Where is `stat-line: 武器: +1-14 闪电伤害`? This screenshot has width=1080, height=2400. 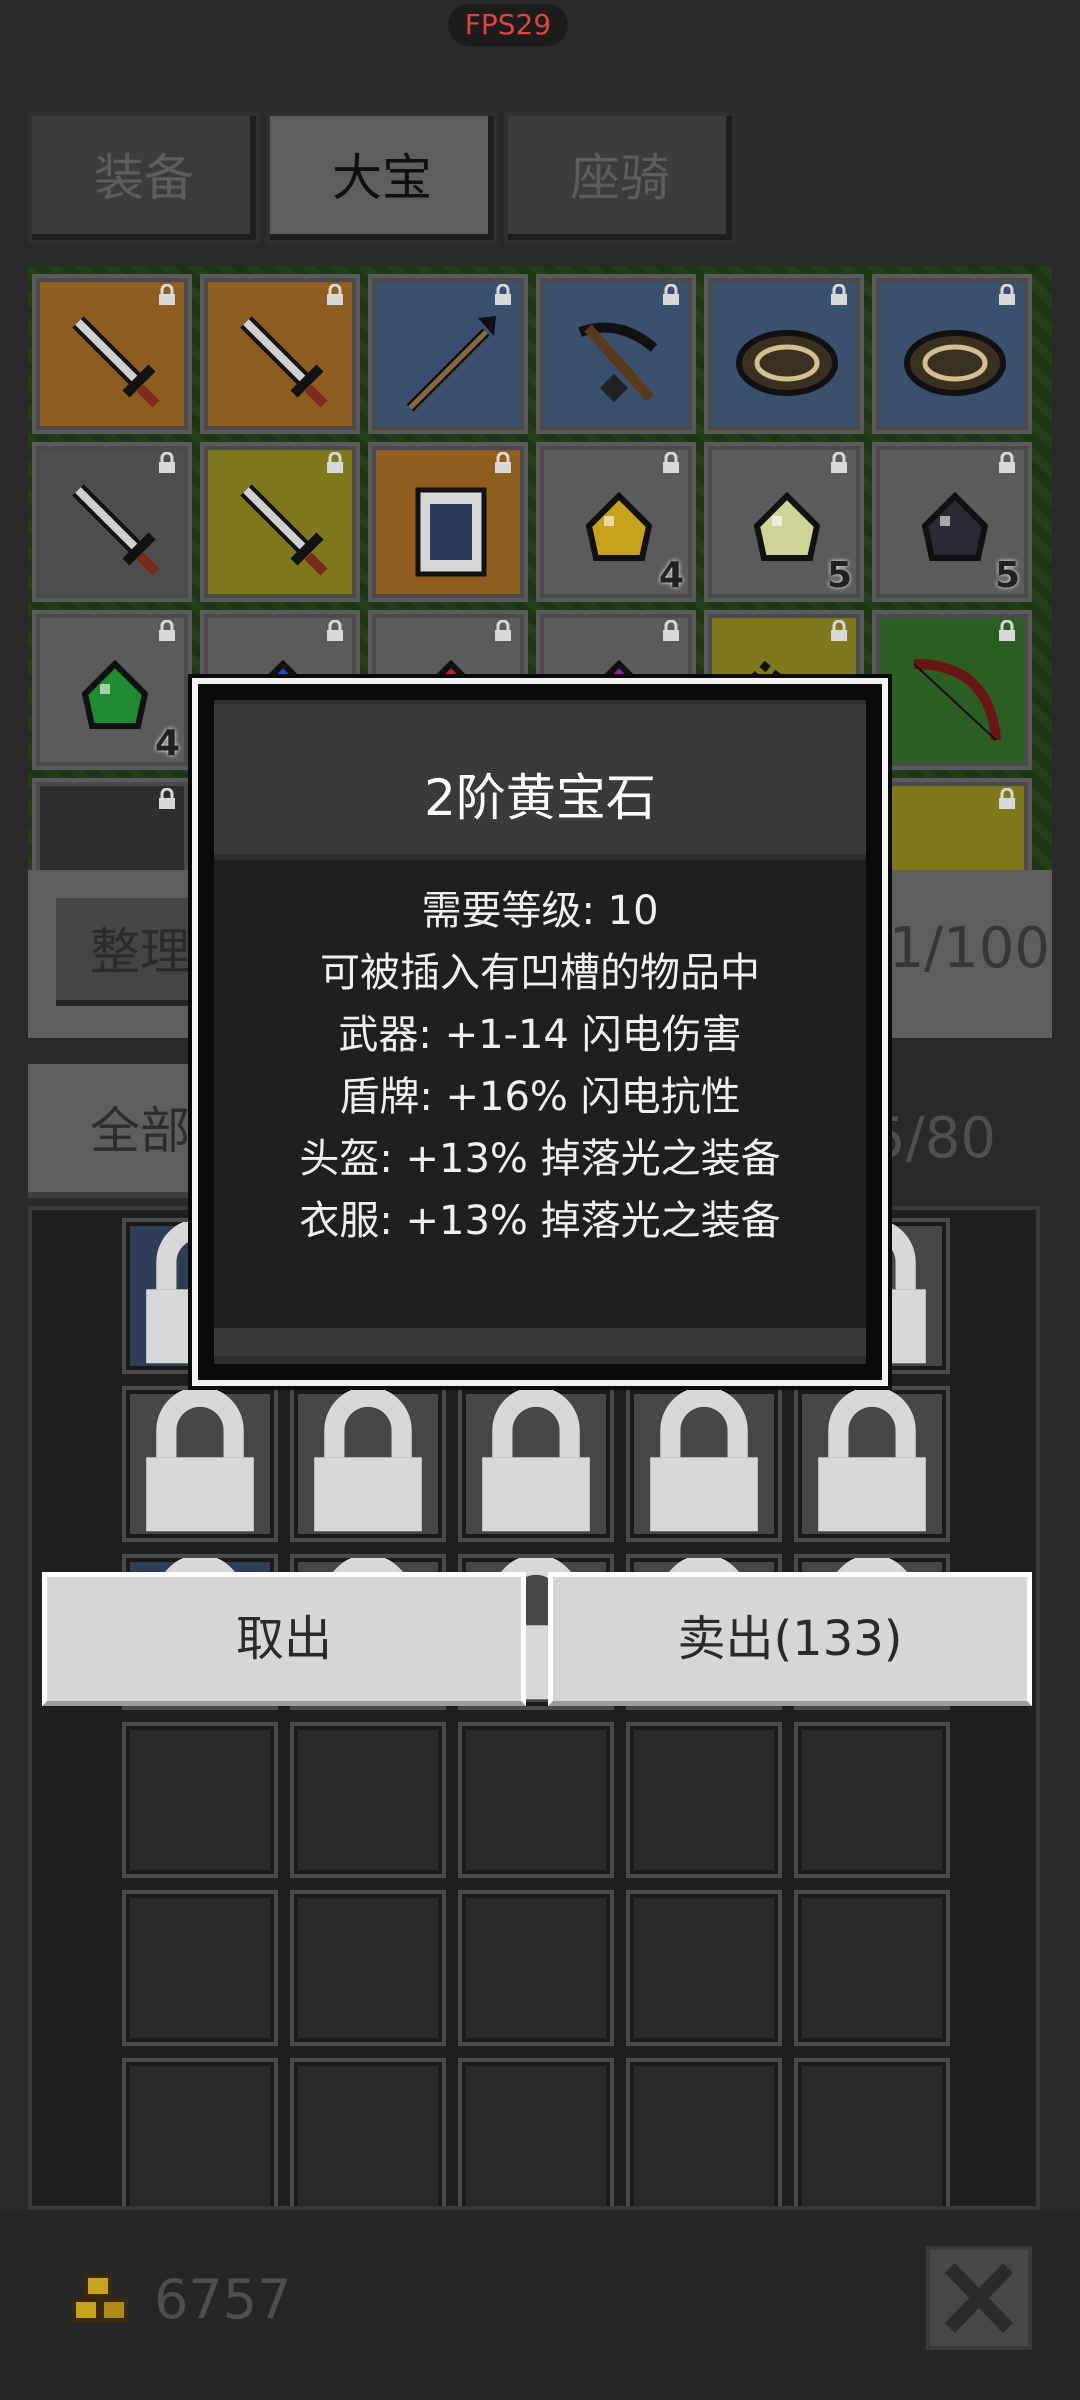 stat-line: 武器: +1-14 闪电伤害 is located at coordinates (540, 1035).